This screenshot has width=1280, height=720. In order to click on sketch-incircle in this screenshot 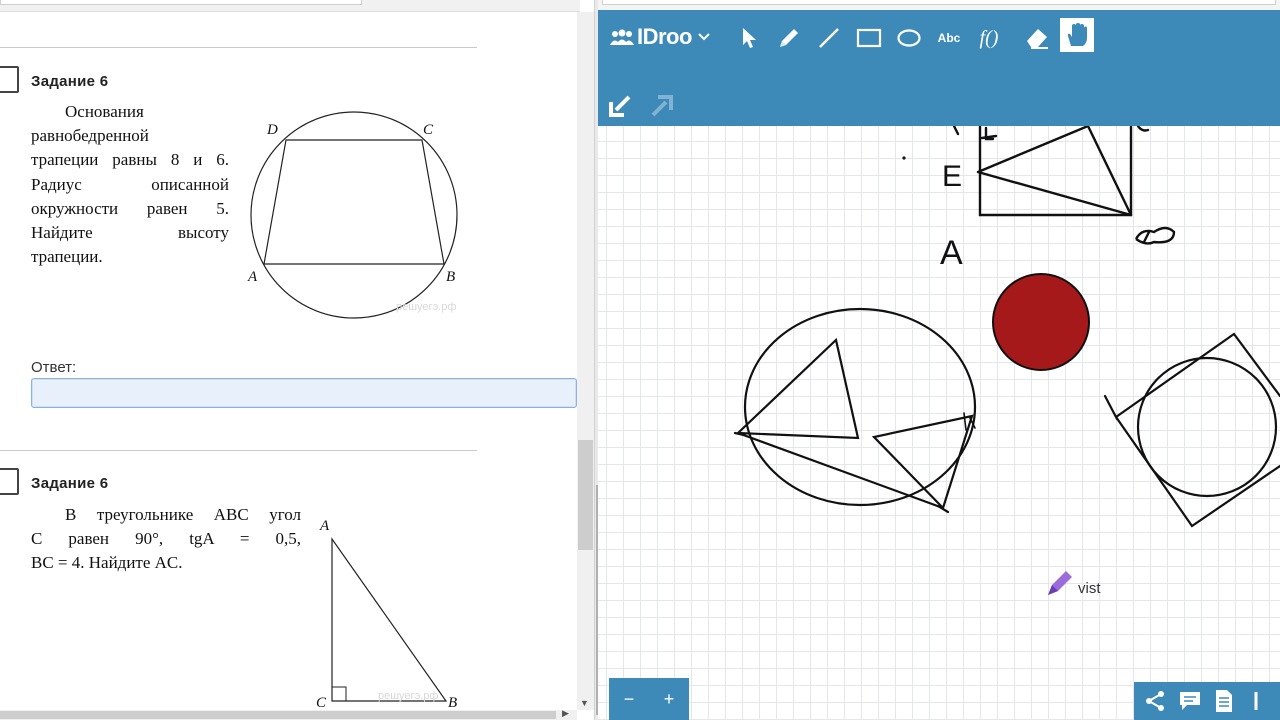, I will do `click(1207, 427)`.